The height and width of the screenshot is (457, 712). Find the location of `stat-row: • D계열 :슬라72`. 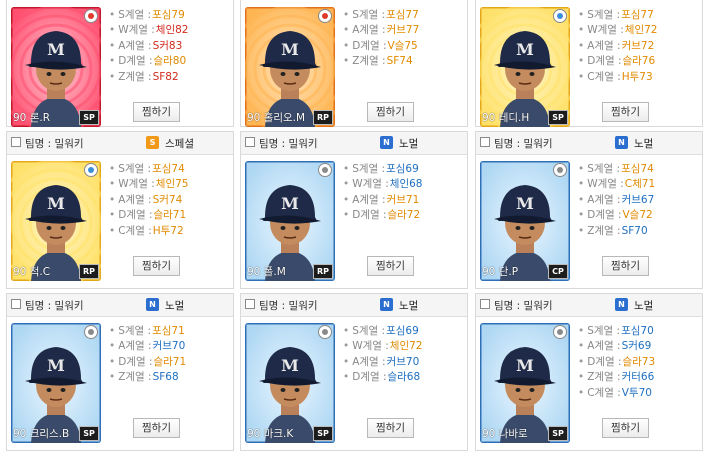

stat-row: • D계열 :슬라72 is located at coordinates (382, 215).